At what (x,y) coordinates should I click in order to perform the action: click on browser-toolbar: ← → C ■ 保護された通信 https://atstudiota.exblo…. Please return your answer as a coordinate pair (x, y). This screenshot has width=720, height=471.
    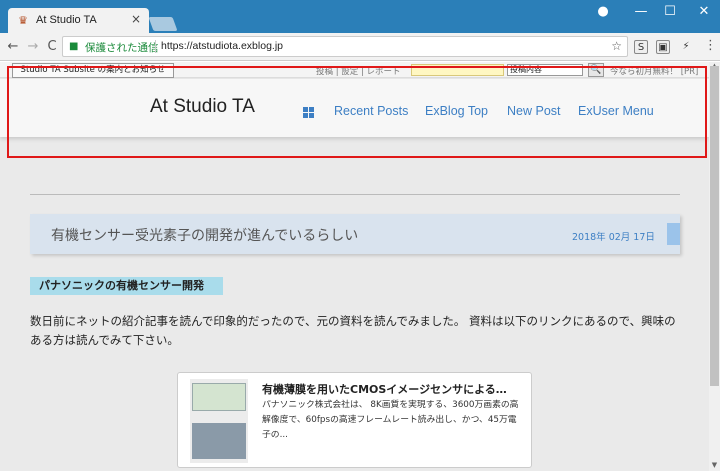
    Looking at the image, I should click on (360, 47).